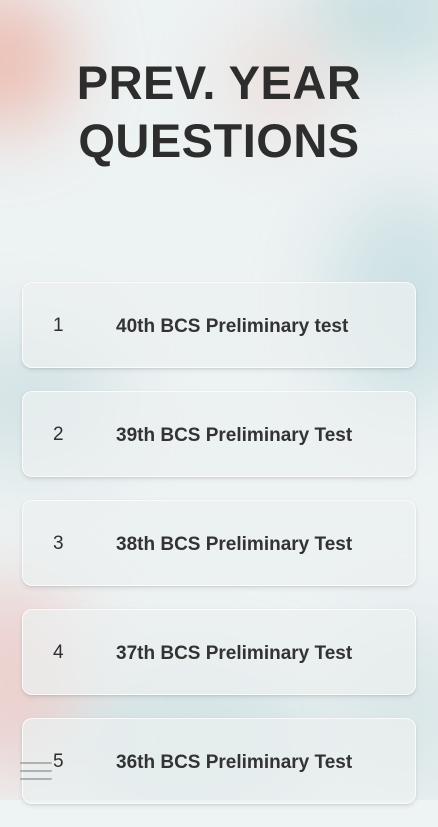 This screenshot has width=438, height=827. What do you see at coordinates (58, 761) in the screenshot?
I see `question-number: 5` at bounding box center [58, 761].